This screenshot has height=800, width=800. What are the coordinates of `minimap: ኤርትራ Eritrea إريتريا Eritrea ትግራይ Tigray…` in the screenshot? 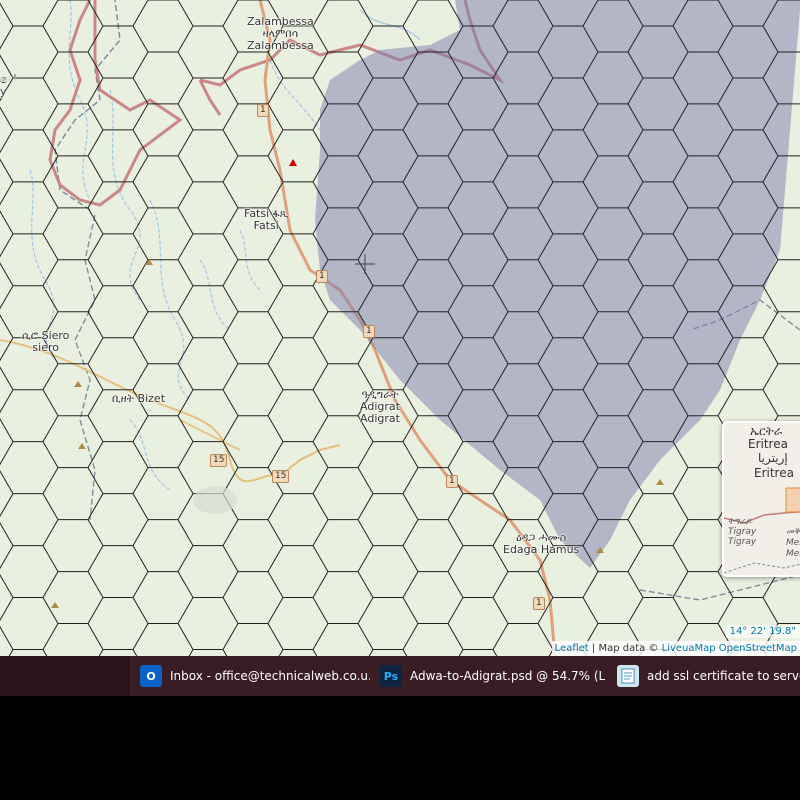 It's located at (761, 499).